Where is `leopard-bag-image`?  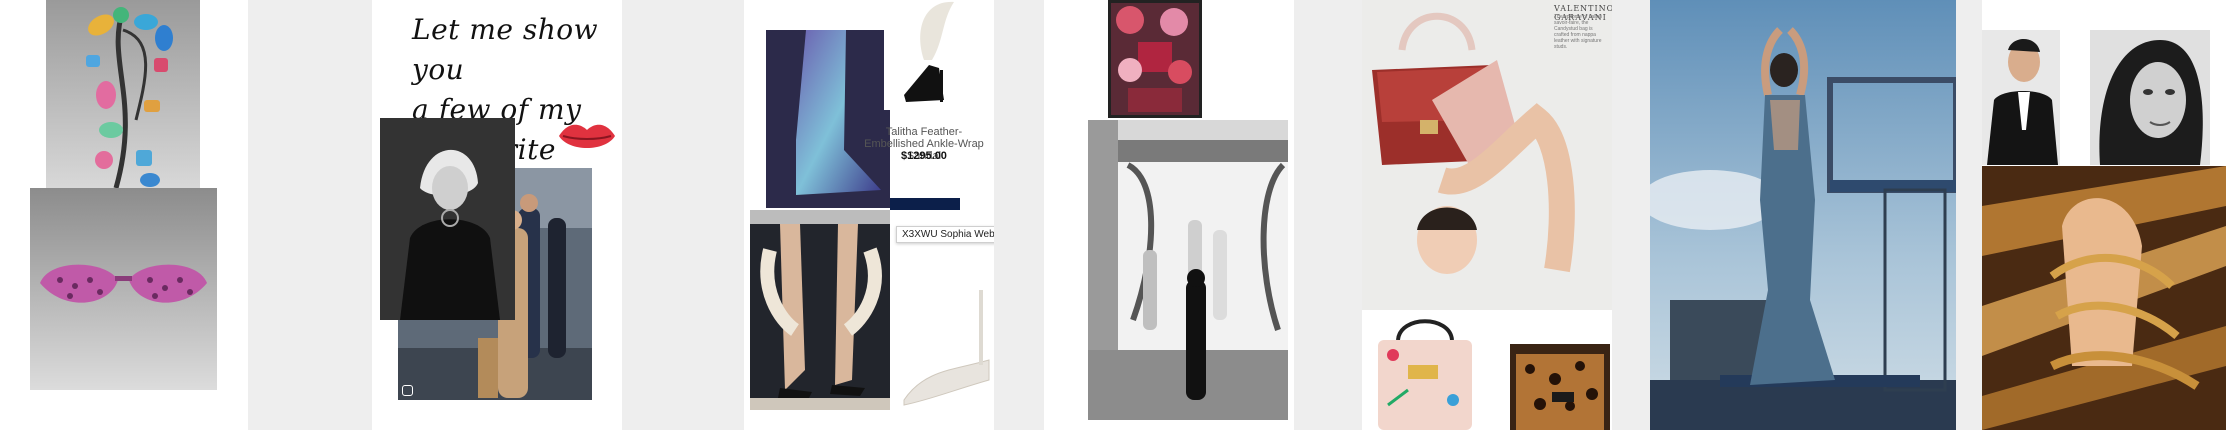
leopard-bag-image is located at coordinates (1560, 387).